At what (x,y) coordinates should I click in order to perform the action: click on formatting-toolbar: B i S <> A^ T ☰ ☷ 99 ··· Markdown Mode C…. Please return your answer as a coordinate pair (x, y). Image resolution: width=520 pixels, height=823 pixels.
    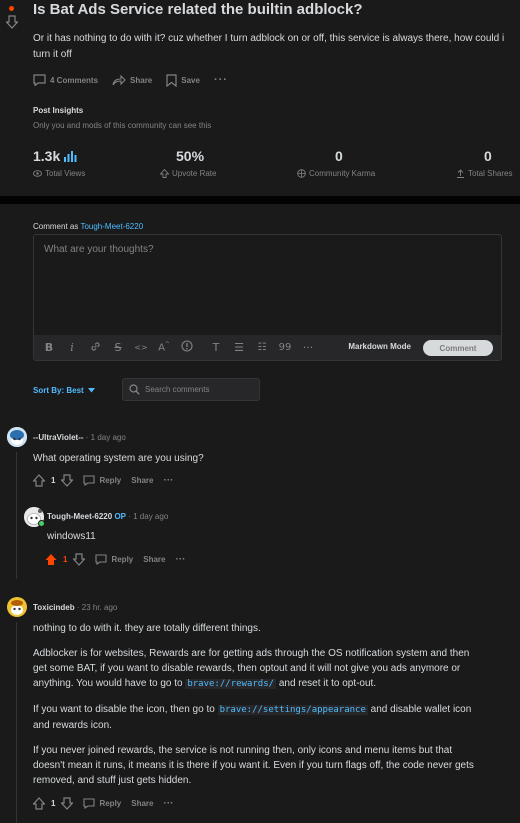
    Looking at the image, I should click on (267, 347).